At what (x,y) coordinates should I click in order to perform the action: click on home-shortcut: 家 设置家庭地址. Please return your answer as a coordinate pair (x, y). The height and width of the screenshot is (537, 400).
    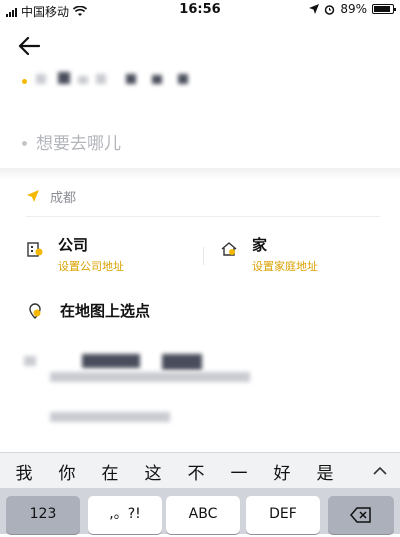
    Looking at the image, I should click on (269, 254).